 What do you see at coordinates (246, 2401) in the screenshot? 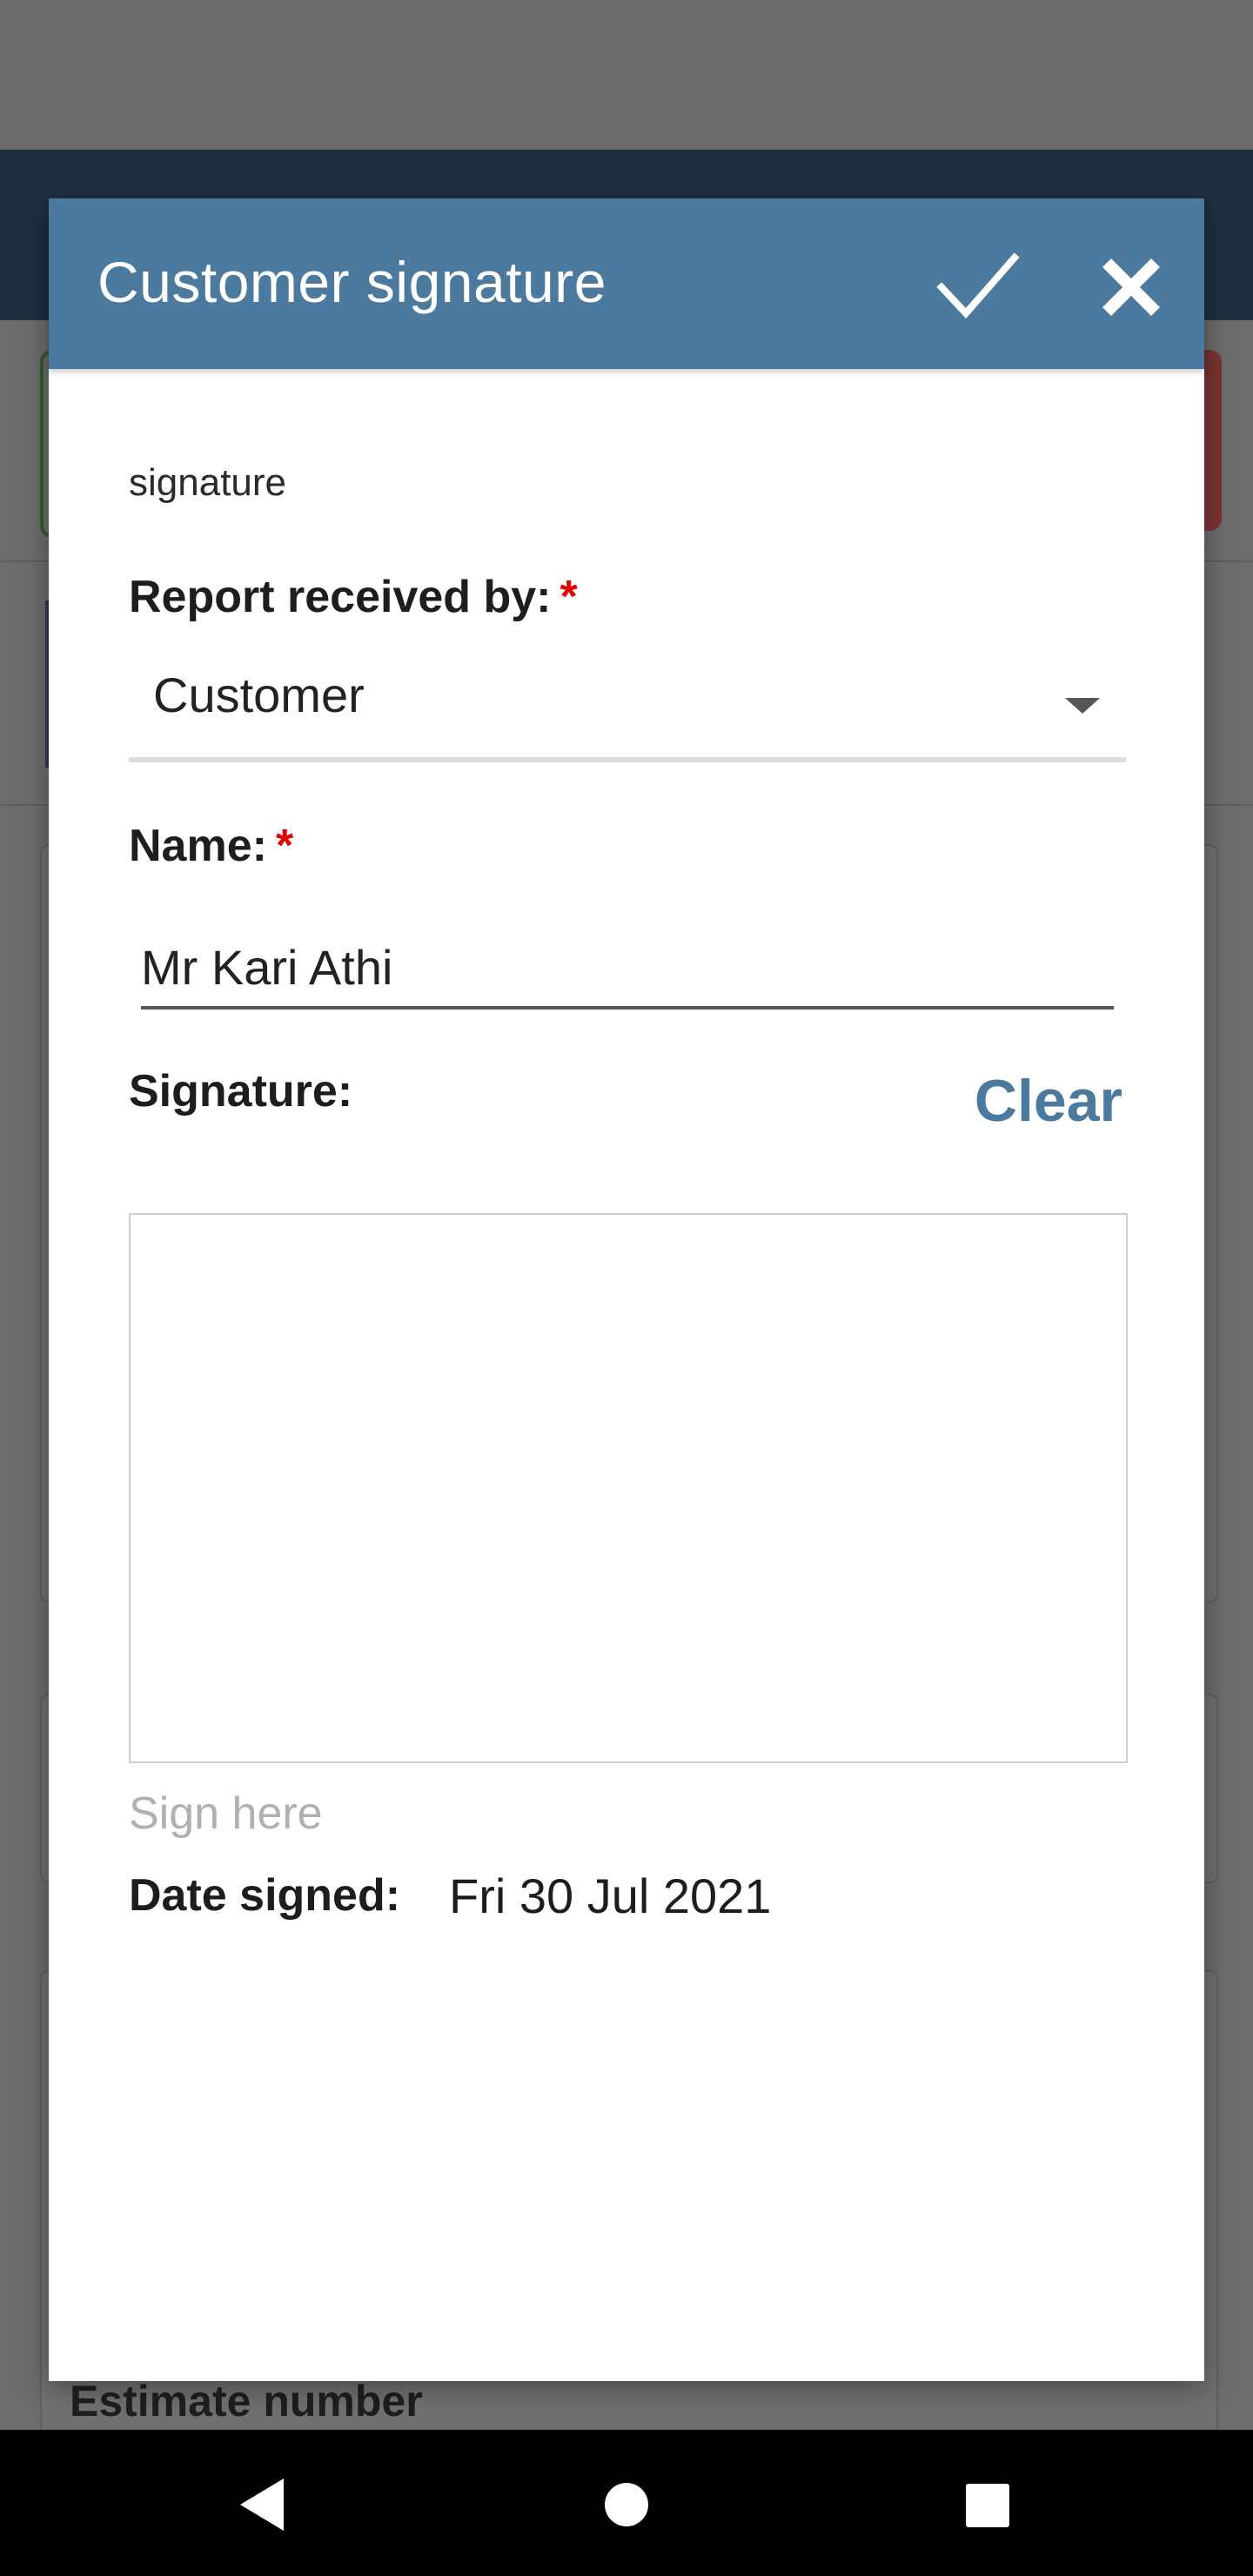
I see `background-estimate-label: Estimate number` at bounding box center [246, 2401].